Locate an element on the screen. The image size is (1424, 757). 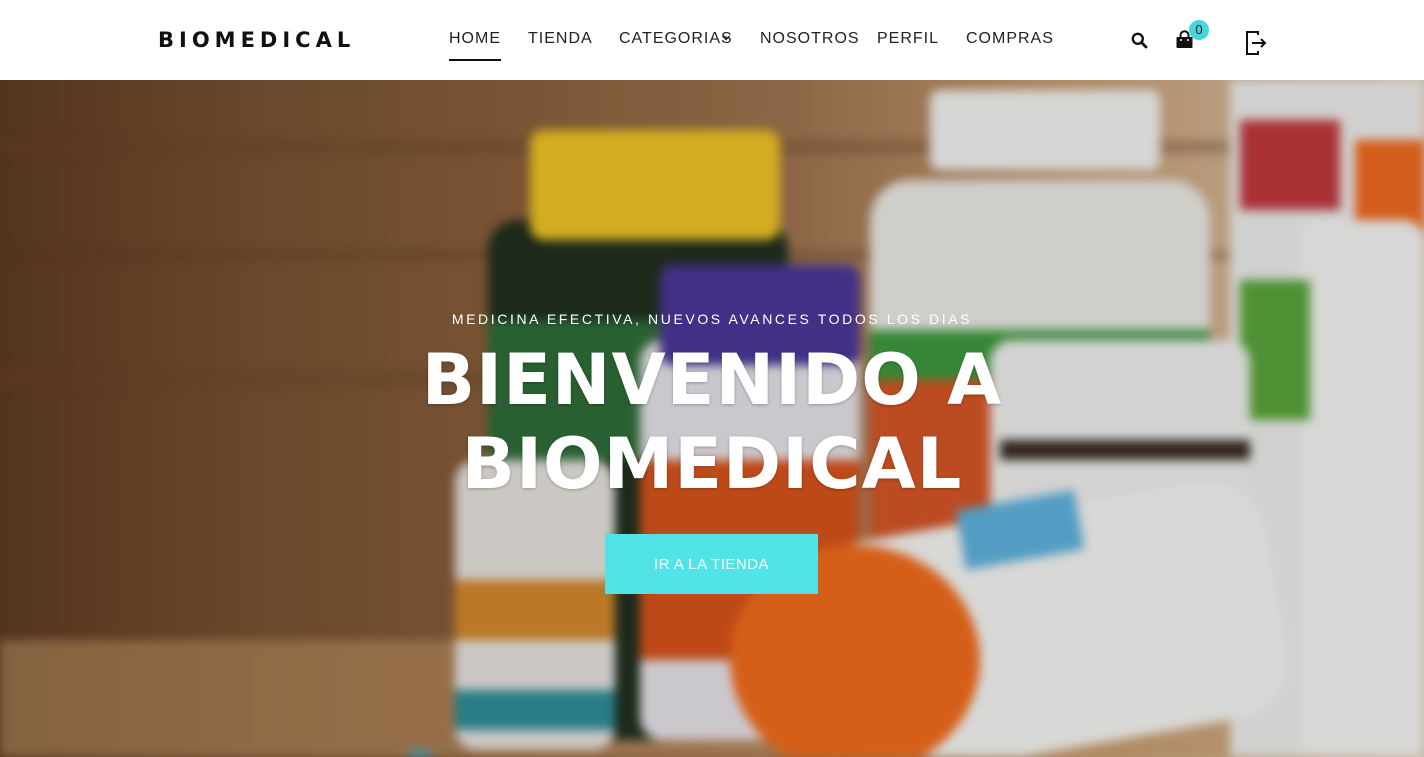
nav-item-nosotros: NOSOTROS is located at coordinates (810, 46).